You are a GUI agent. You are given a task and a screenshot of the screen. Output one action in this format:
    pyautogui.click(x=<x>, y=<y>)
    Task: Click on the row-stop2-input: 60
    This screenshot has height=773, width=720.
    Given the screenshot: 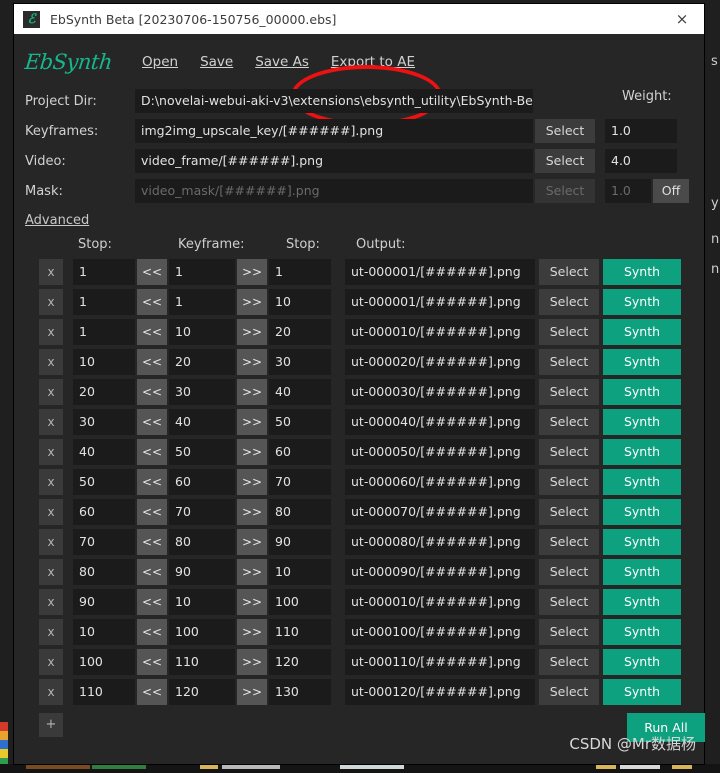 What is the action you would take?
    pyautogui.click(x=300, y=452)
    